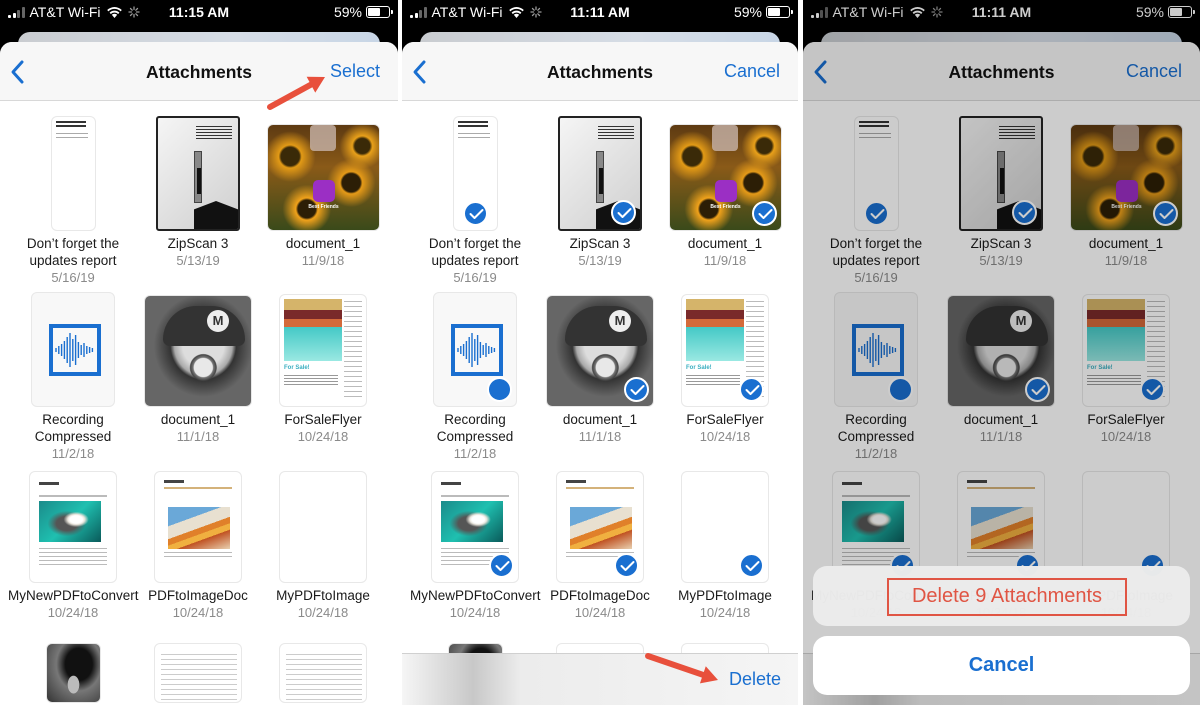  Describe the element at coordinates (1007, 597) in the screenshot. I see `delete-attachments-button: Delete 9 Attachments` at that location.